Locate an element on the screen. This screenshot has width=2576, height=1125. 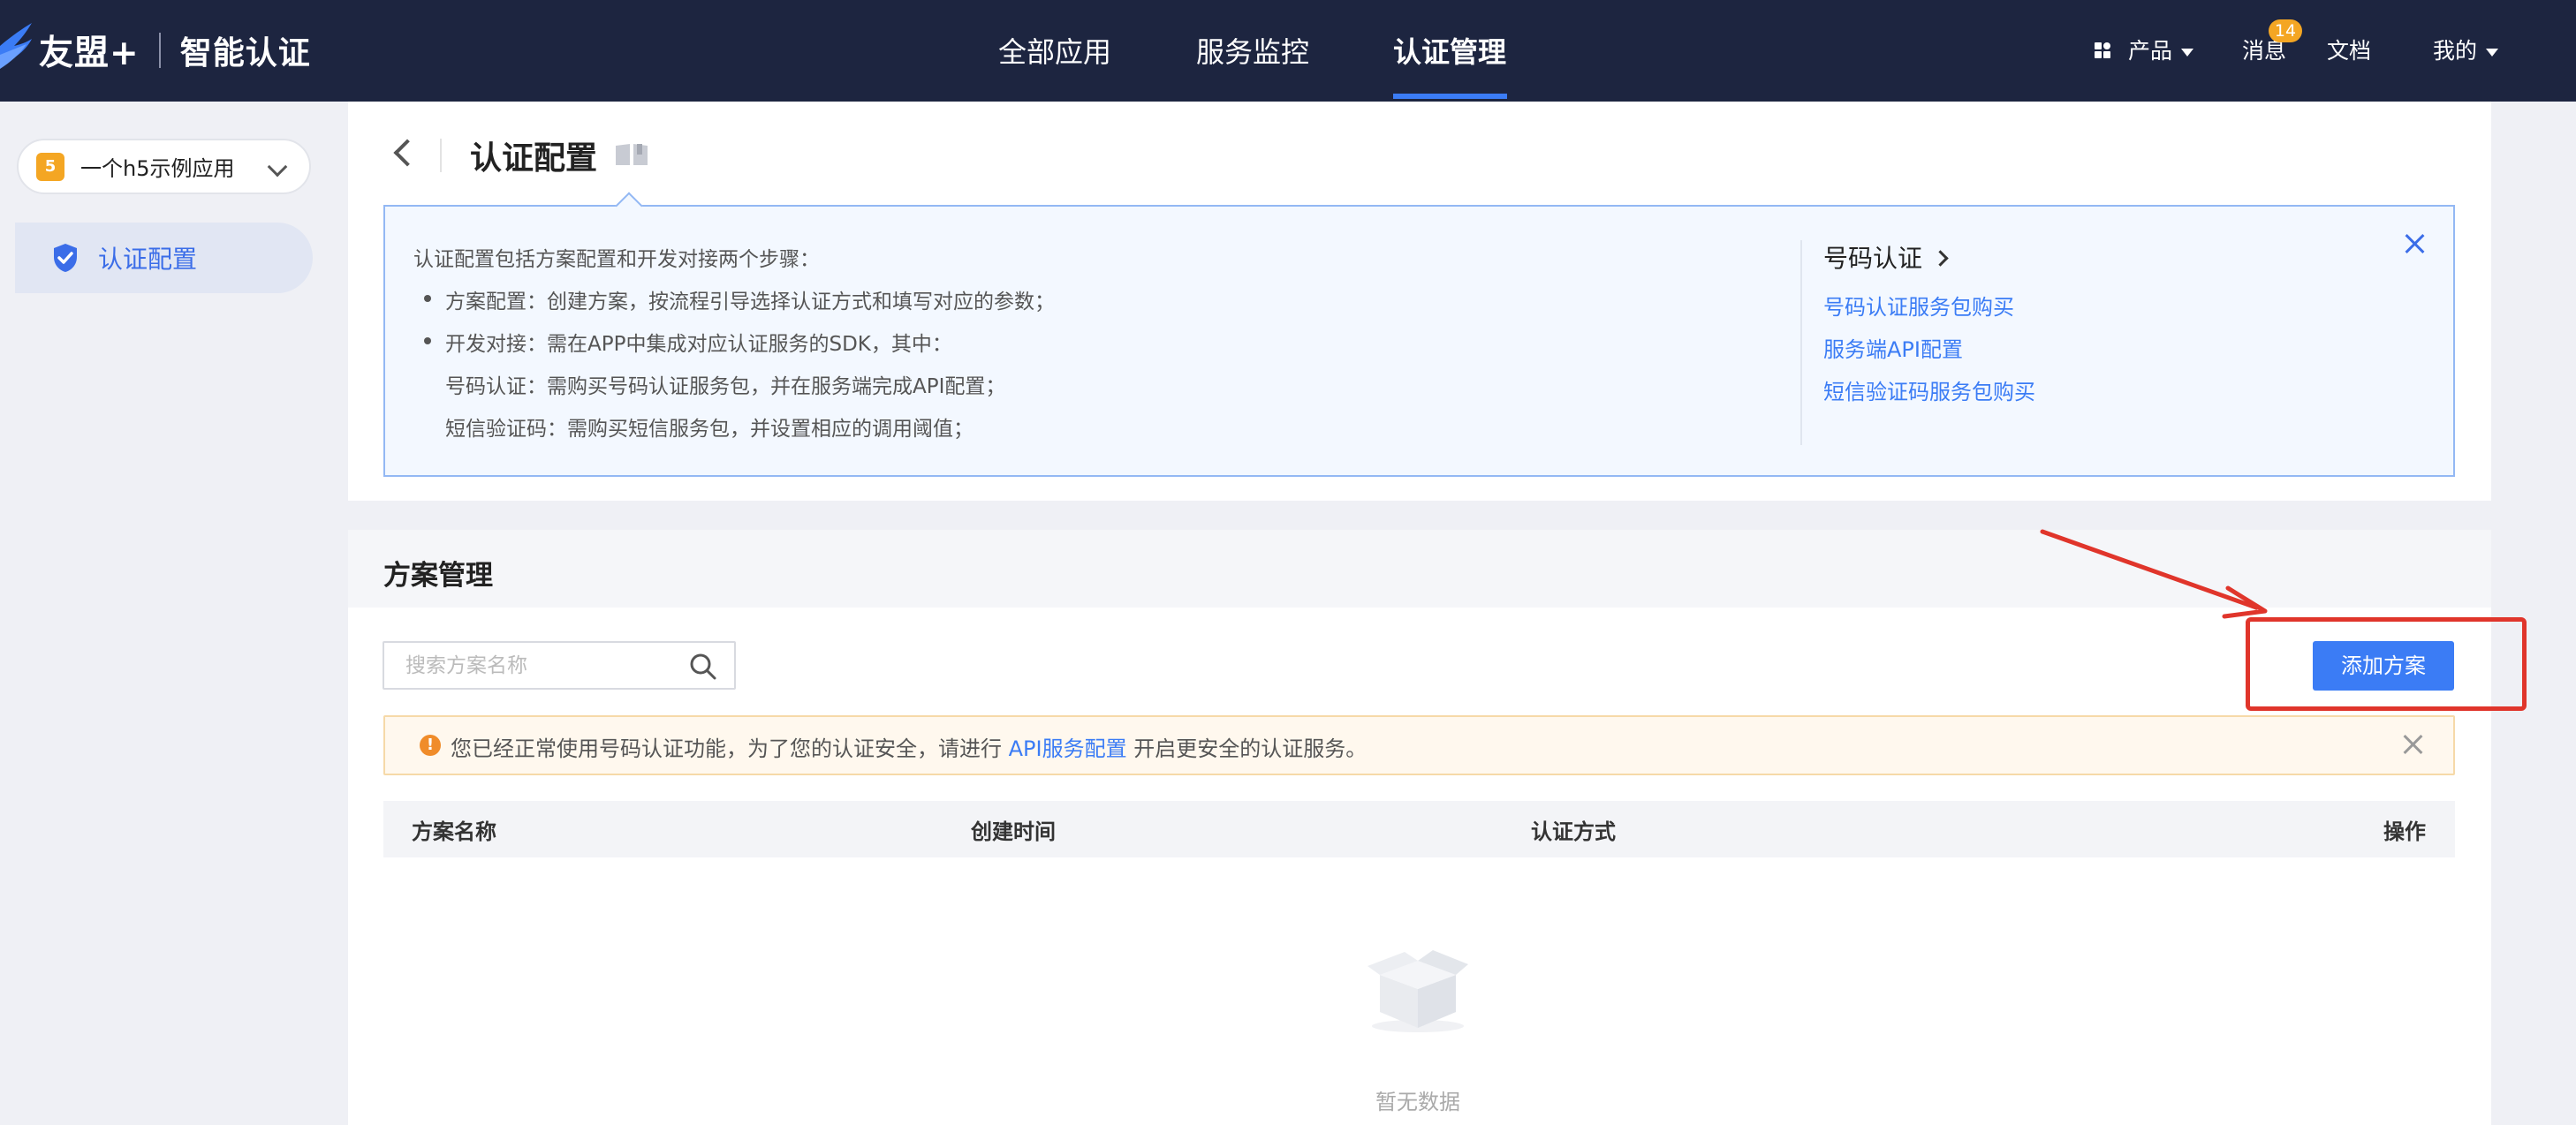
active-nav-indicator is located at coordinates (1450, 96).